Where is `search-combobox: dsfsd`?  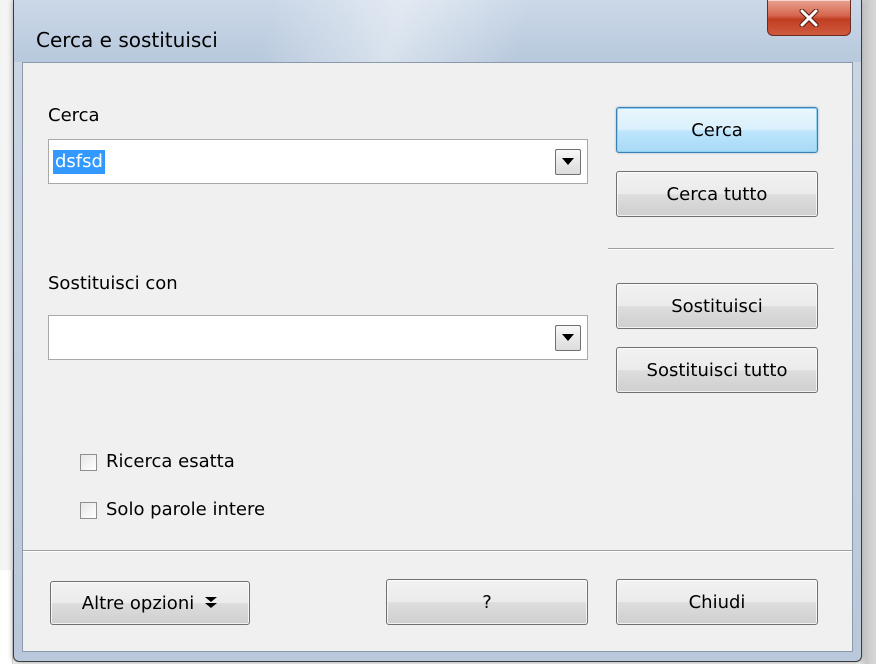
search-combobox: dsfsd is located at coordinates (318, 161).